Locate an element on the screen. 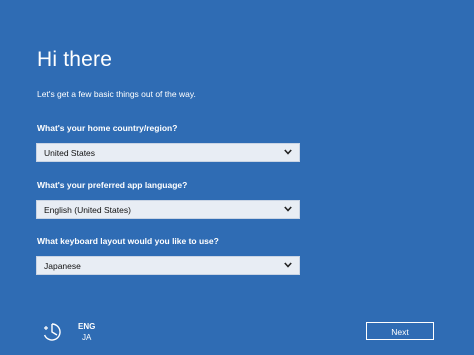  country-dropdown: United States is located at coordinates (168, 152).